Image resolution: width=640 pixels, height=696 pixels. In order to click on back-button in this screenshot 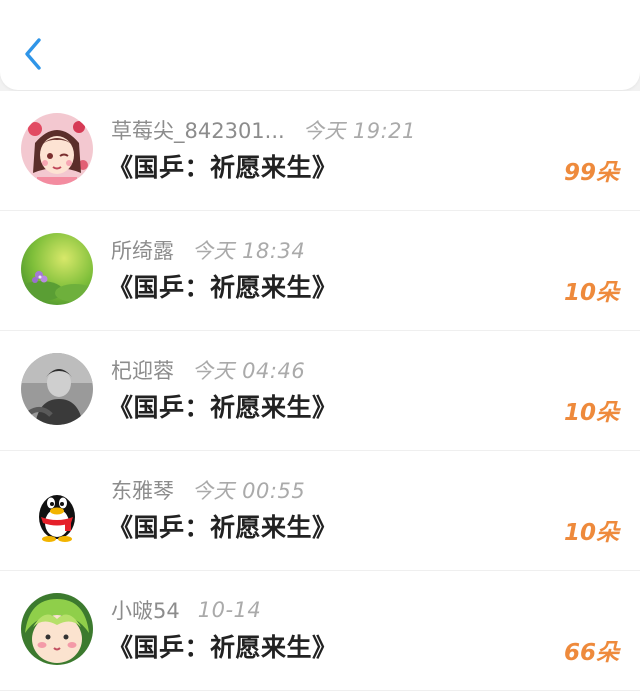, I will do `click(34, 54)`.